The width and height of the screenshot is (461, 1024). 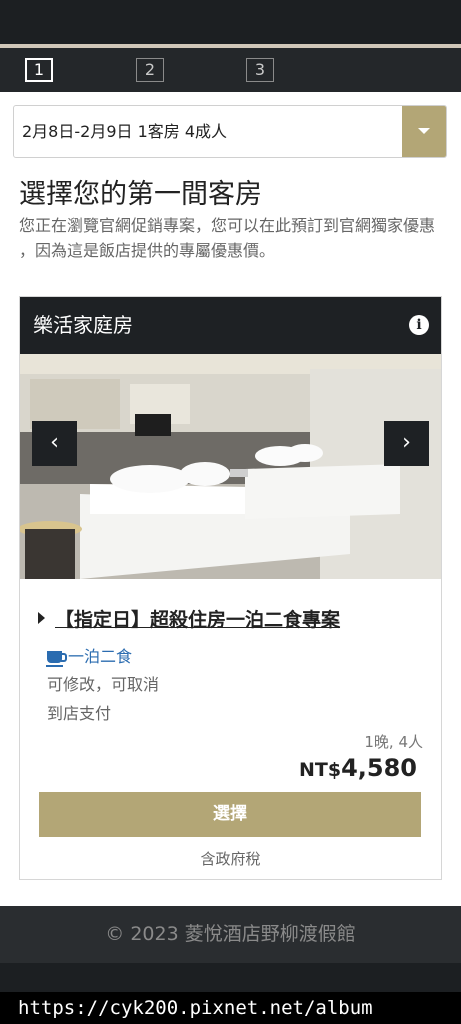 What do you see at coordinates (379, 768) in the screenshot?
I see `price-amount: 4,580` at bounding box center [379, 768].